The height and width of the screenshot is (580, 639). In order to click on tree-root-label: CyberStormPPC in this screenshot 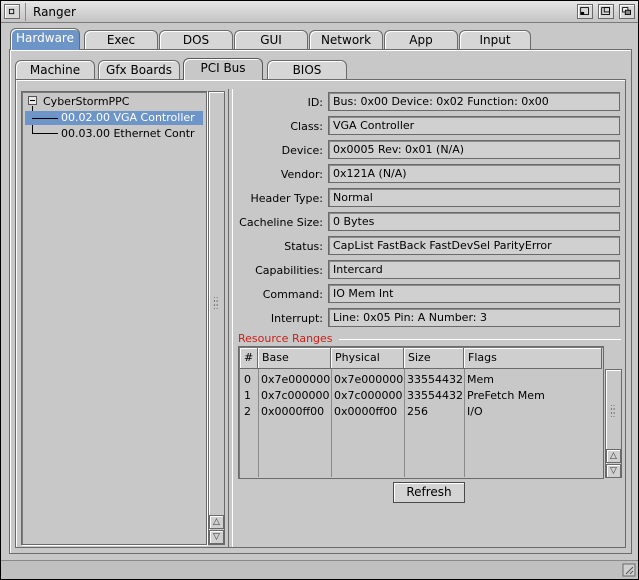, I will do `click(86, 101)`.